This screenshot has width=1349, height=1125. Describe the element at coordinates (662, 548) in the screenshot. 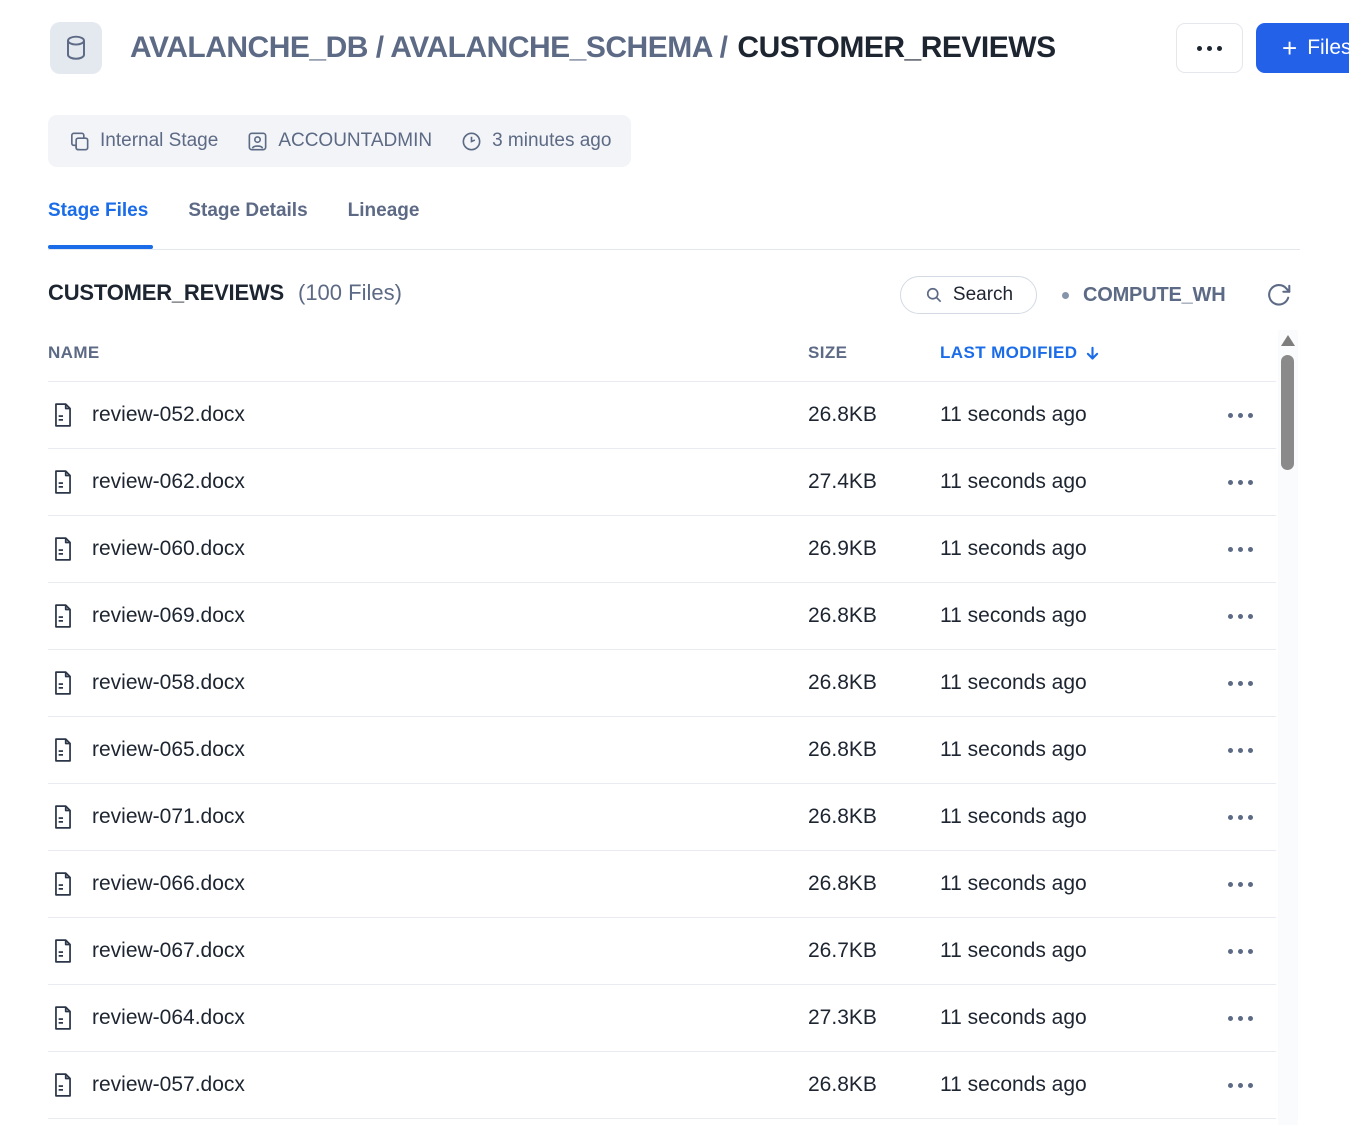

I see `table-row: review-060.docx 26.9KB 11 seconds ago` at that location.